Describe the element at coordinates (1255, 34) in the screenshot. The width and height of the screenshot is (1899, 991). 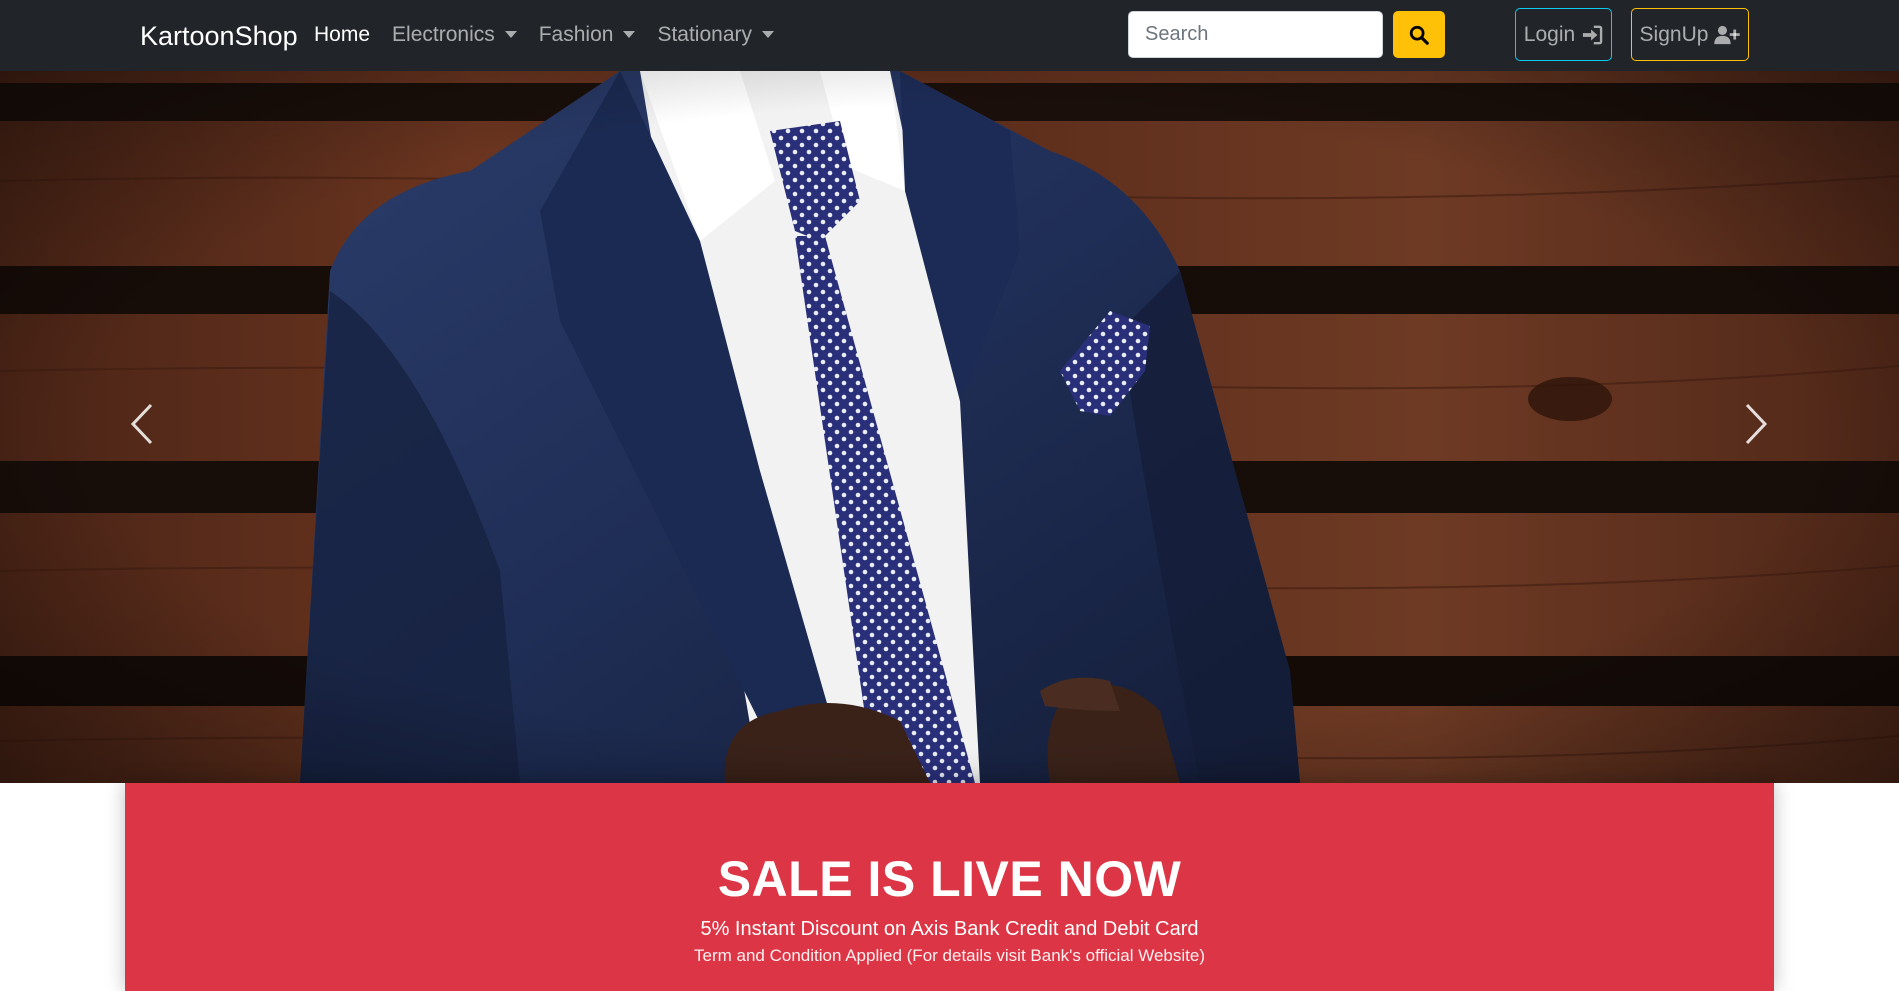
I see `search-input` at that location.